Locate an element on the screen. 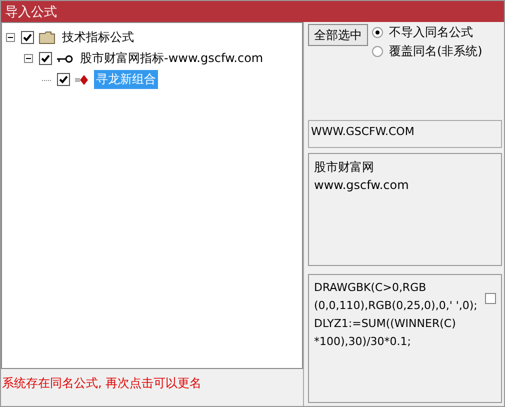 The width and height of the screenshot is (505, 407). status-message: 系统存在同名公式, 再次点击可以更名 is located at coordinates (102, 383).